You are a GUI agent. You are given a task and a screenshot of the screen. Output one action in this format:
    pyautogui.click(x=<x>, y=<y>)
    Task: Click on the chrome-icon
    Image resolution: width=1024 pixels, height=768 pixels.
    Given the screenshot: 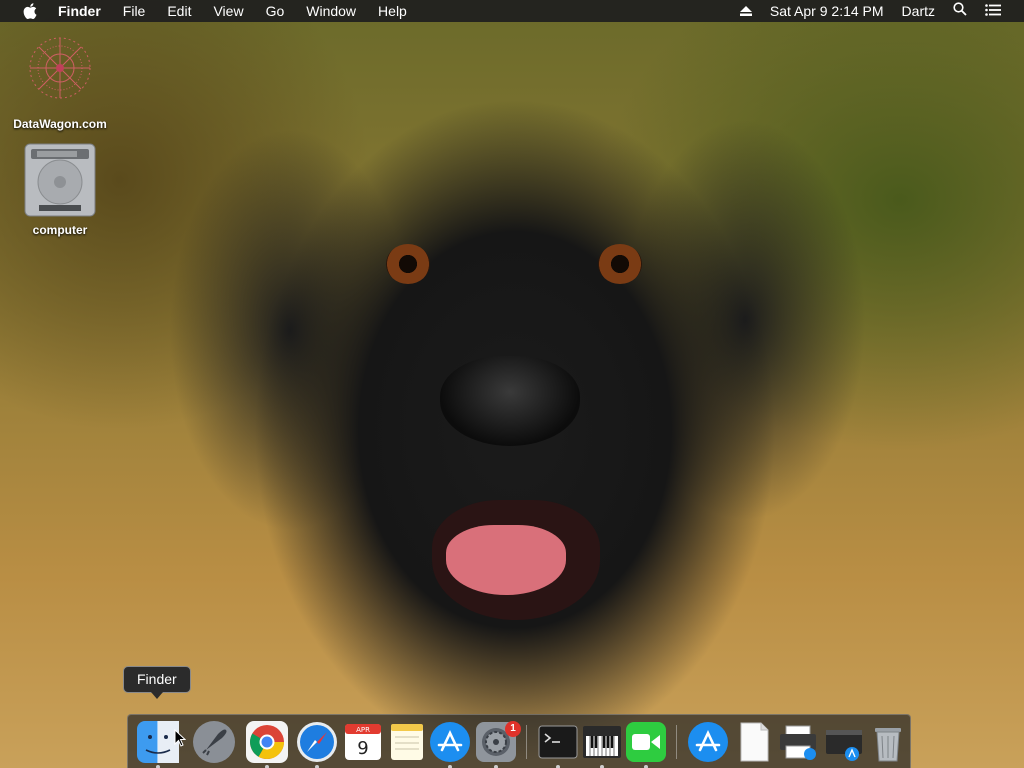 What is the action you would take?
    pyautogui.click(x=267, y=742)
    